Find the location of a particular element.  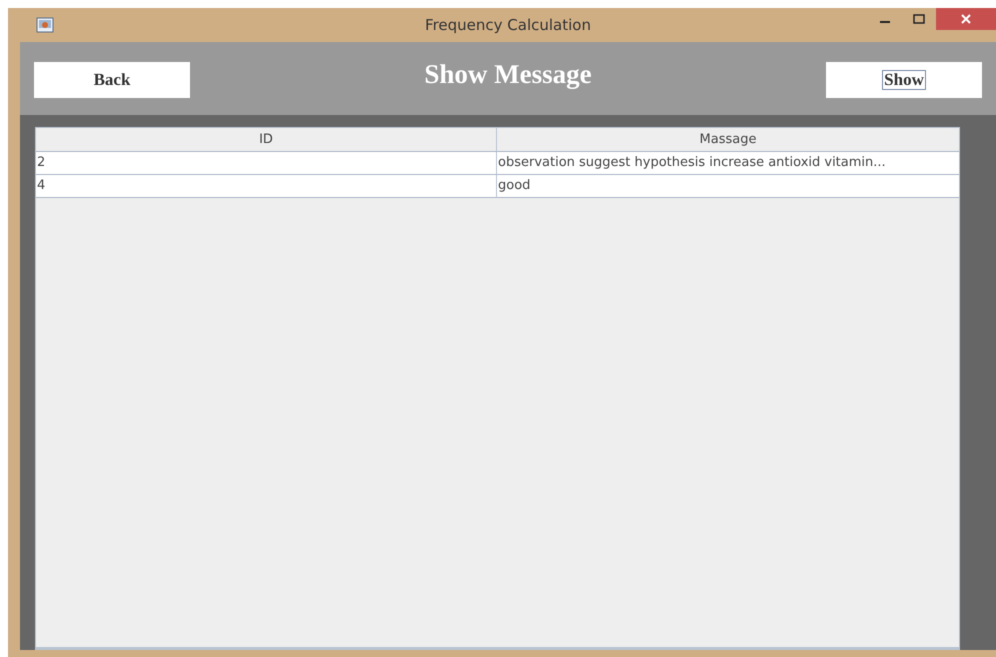

table-cell: 4 is located at coordinates (266, 186).